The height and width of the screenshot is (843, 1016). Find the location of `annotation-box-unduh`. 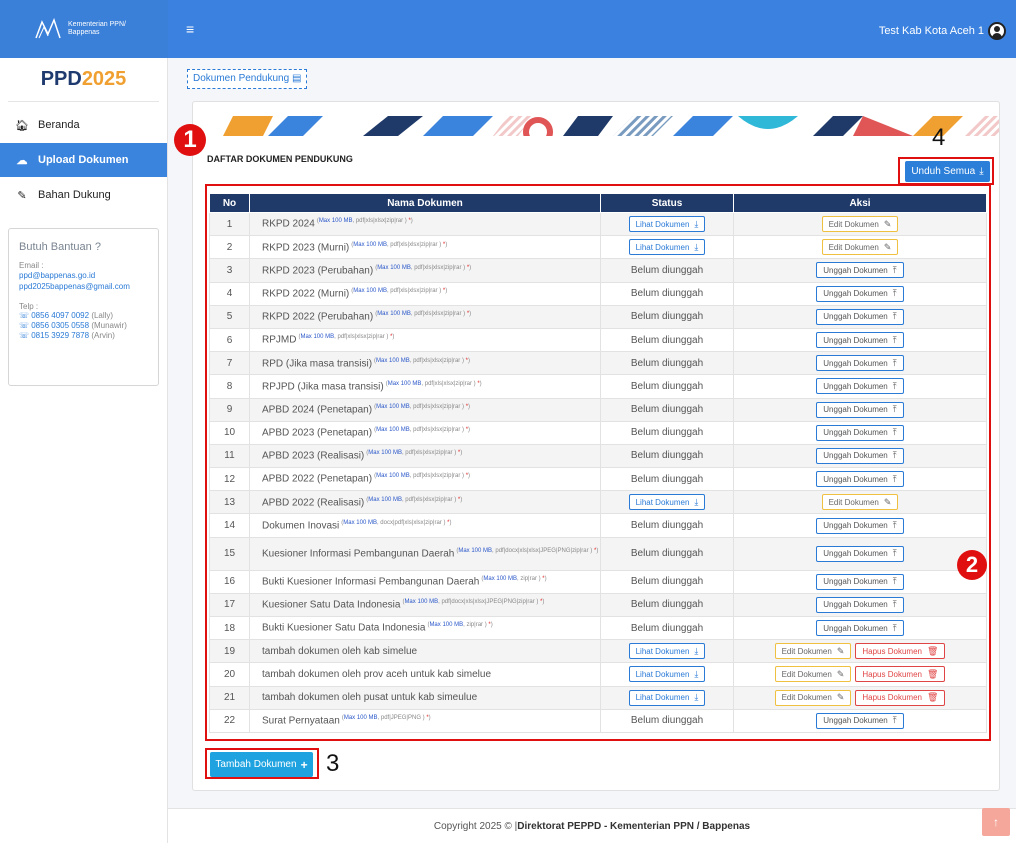

annotation-box-unduh is located at coordinates (946, 171).